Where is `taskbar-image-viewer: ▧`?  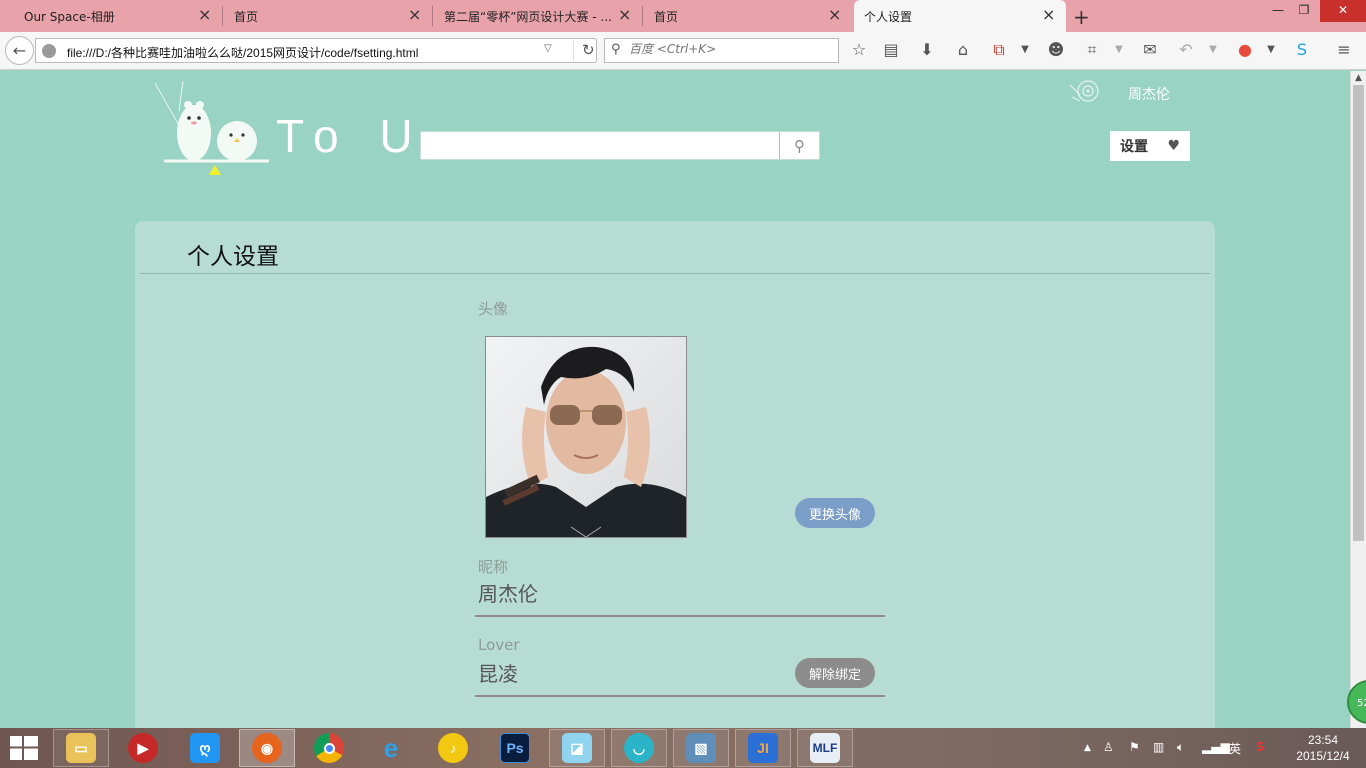
taskbar-image-viewer: ▧ is located at coordinates (701, 748).